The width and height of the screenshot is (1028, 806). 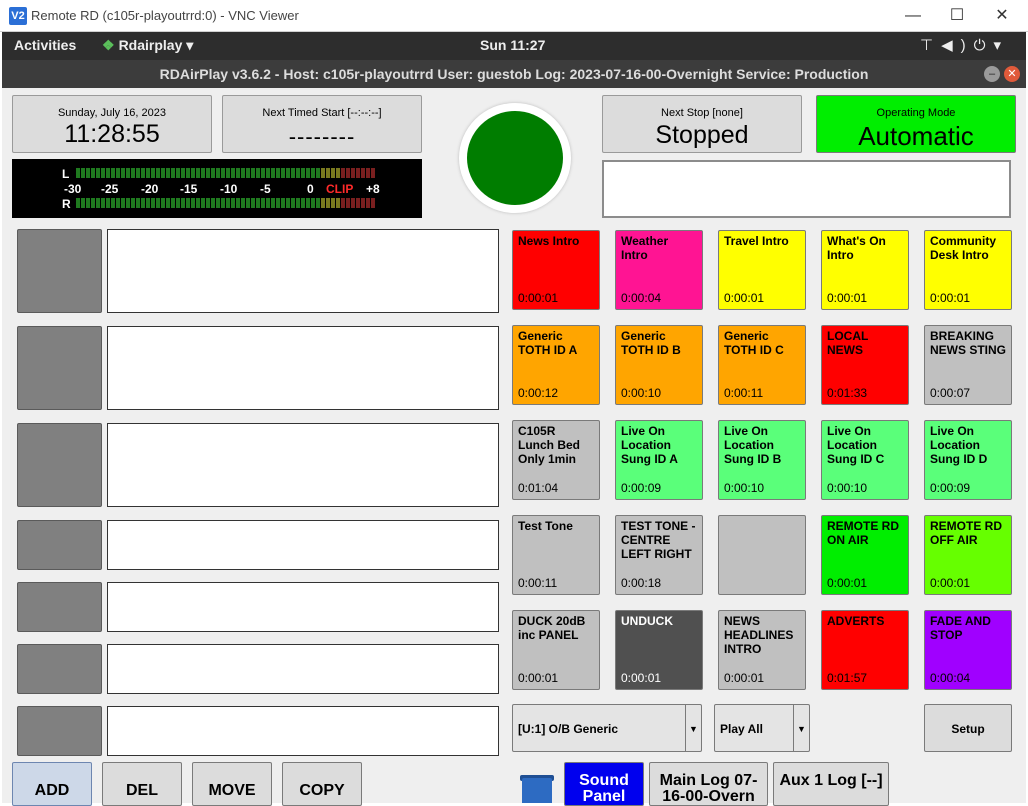 What do you see at coordinates (741, 729) in the screenshot?
I see `play-mode-value: Play All` at bounding box center [741, 729].